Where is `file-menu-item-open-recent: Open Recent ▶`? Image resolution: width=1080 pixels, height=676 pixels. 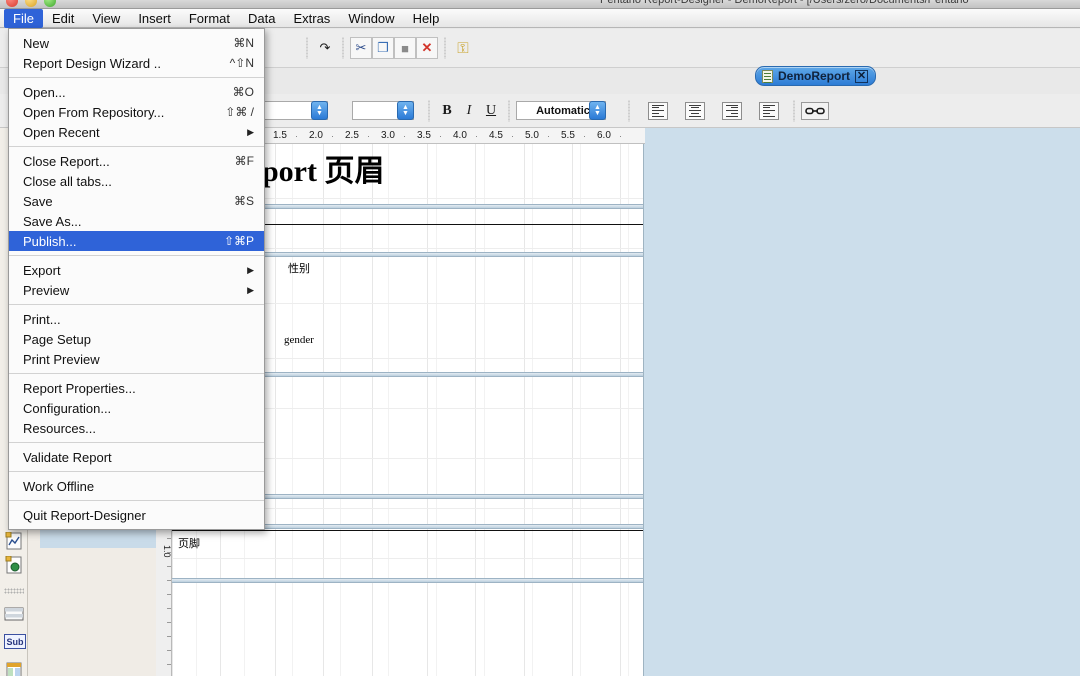 file-menu-item-open-recent: Open Recent ▶ is located at coordinates (136, 132).